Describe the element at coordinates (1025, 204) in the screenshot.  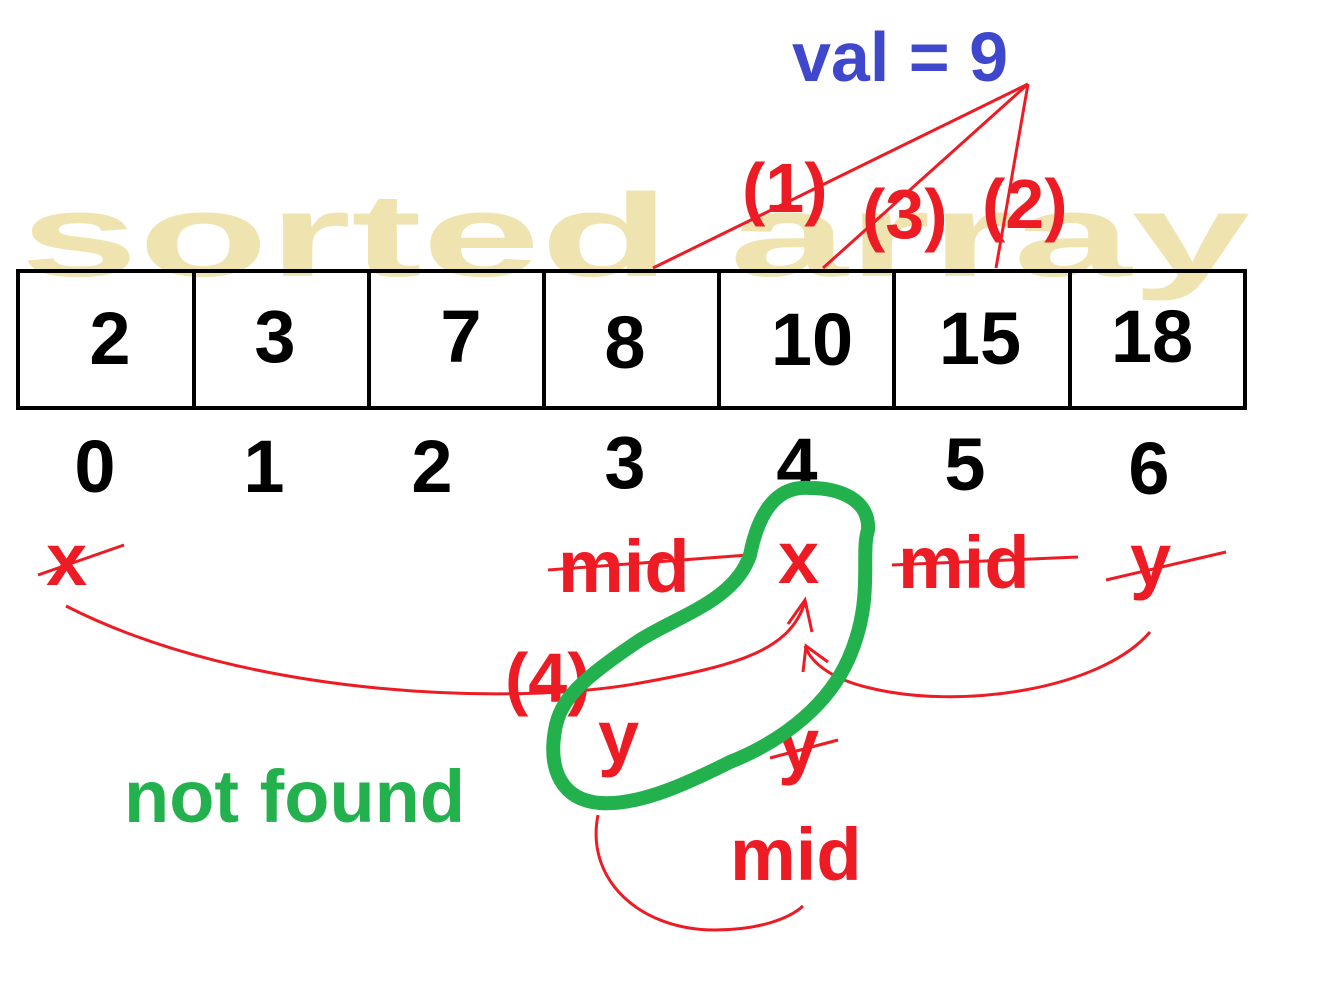
I see `step-2-label: (2)` at that location.